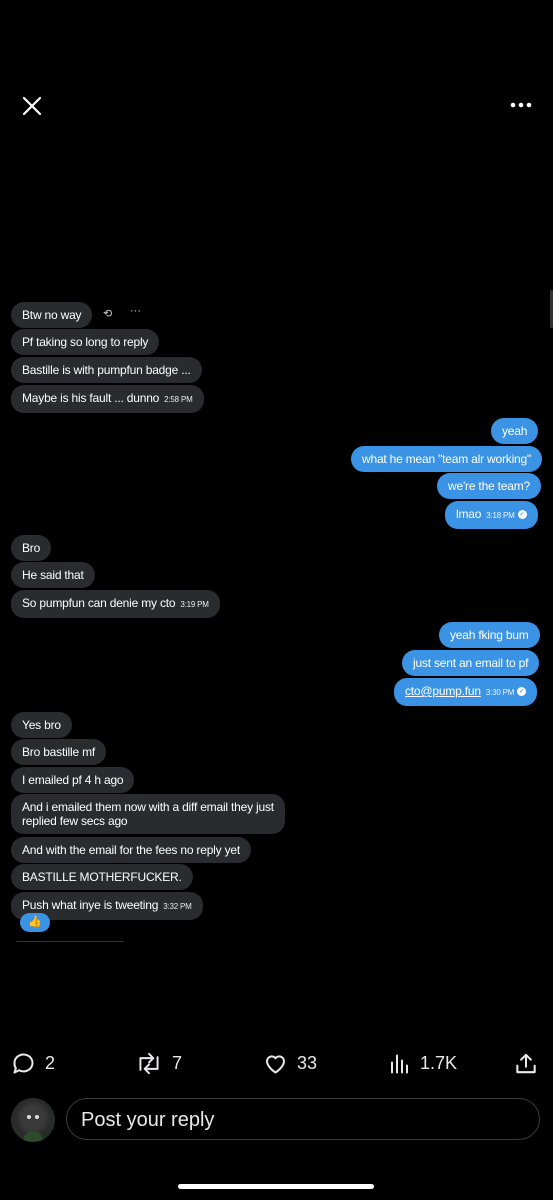 Image resolution: width=553 pixels, height=1200 pixels. I want to click on reply-placeholder: Post your reply, so click(148, 1120).